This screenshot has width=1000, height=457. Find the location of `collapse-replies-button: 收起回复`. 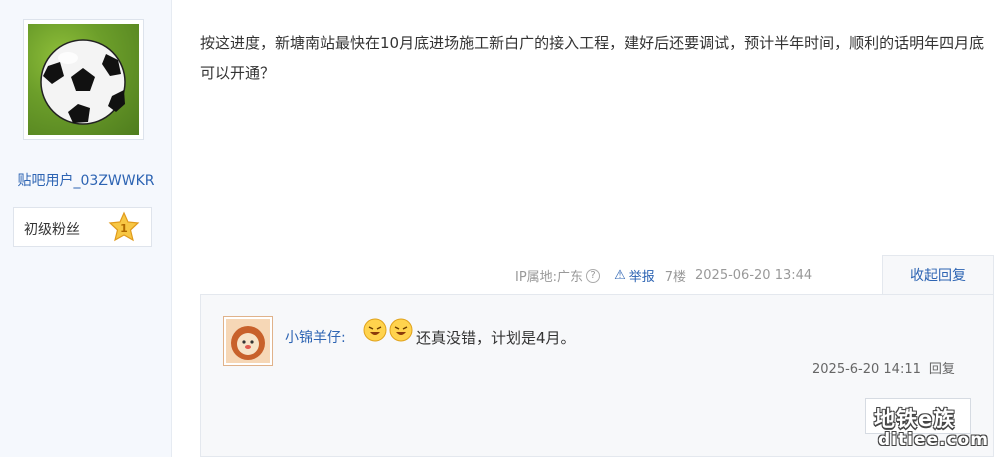

collapse-replies-button: 收起回复 is located at coordinates (938, 275).